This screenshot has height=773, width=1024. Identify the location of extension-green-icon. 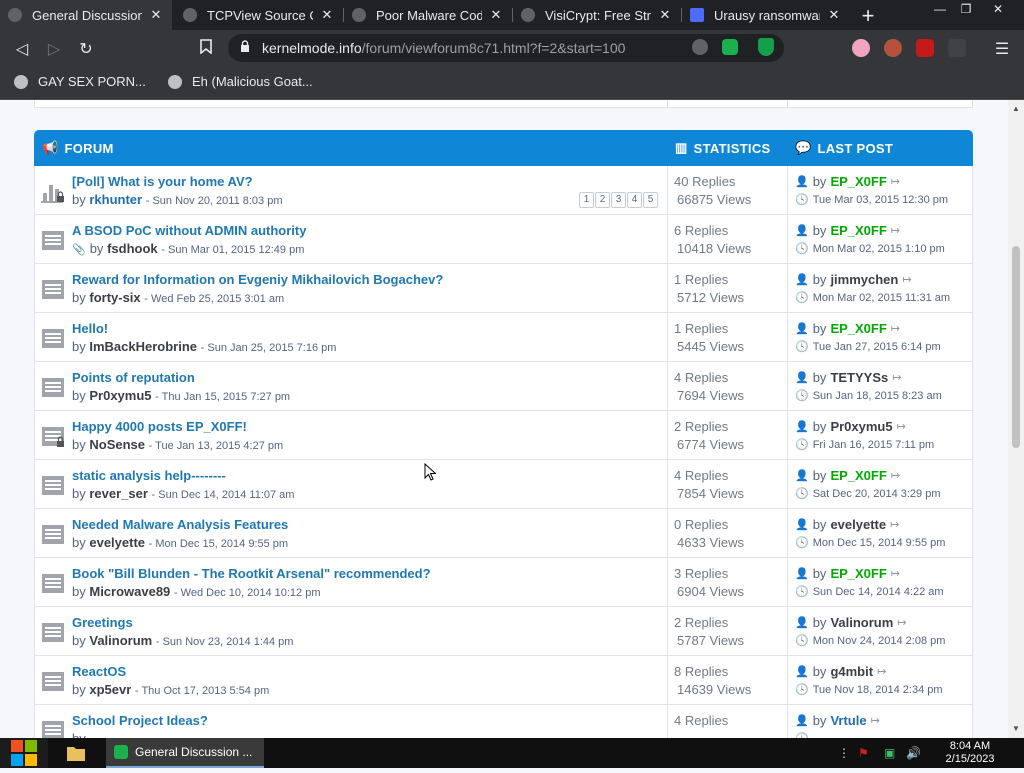
(730, 47).